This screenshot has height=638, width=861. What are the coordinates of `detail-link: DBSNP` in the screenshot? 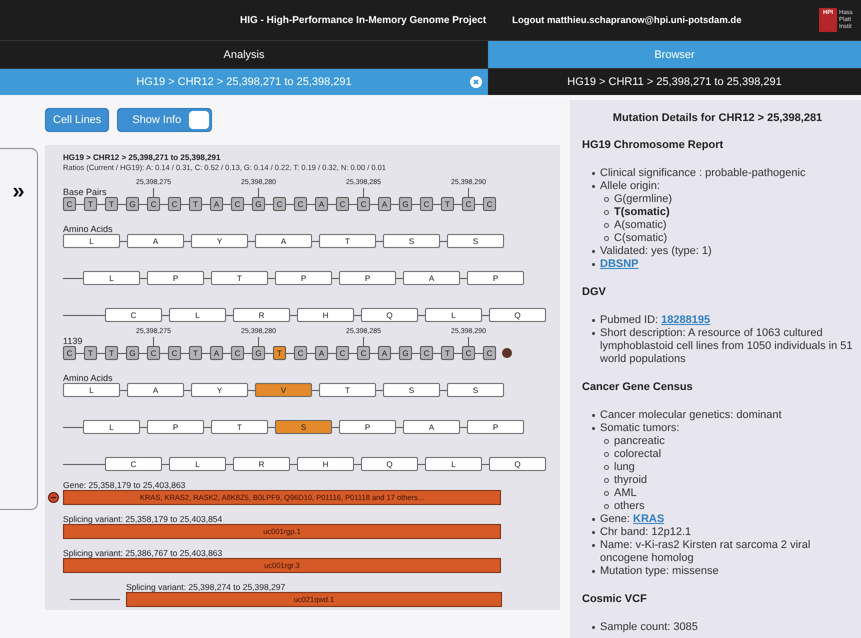 It's located at (619, 264).